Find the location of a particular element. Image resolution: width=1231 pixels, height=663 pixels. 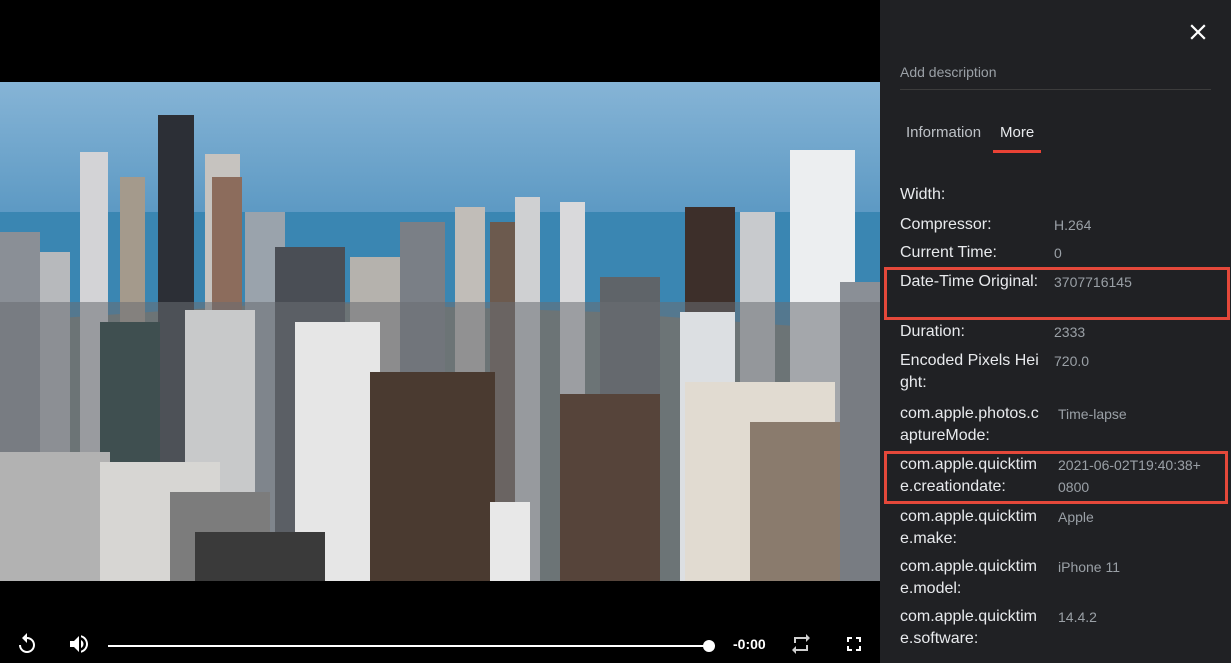

property-key: com.apple.photos.captureMode: is located at coordinates (969, 424).